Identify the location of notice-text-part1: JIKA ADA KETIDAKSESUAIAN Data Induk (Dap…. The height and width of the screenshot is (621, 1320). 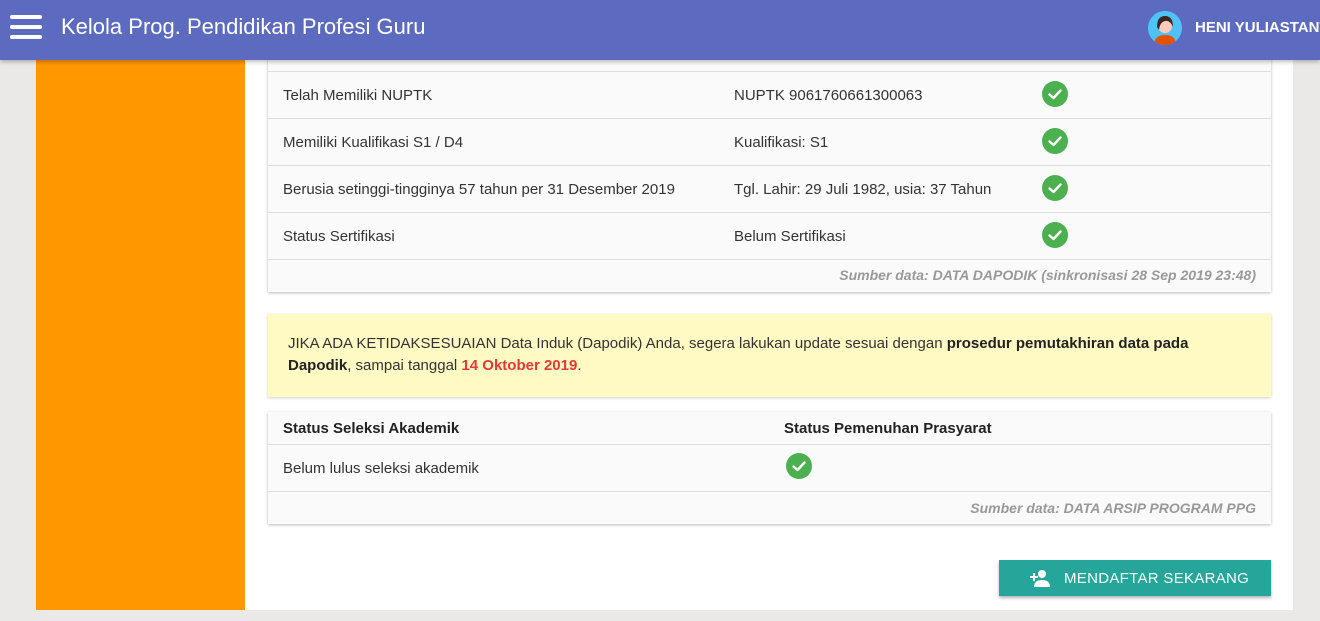
(617, 343).